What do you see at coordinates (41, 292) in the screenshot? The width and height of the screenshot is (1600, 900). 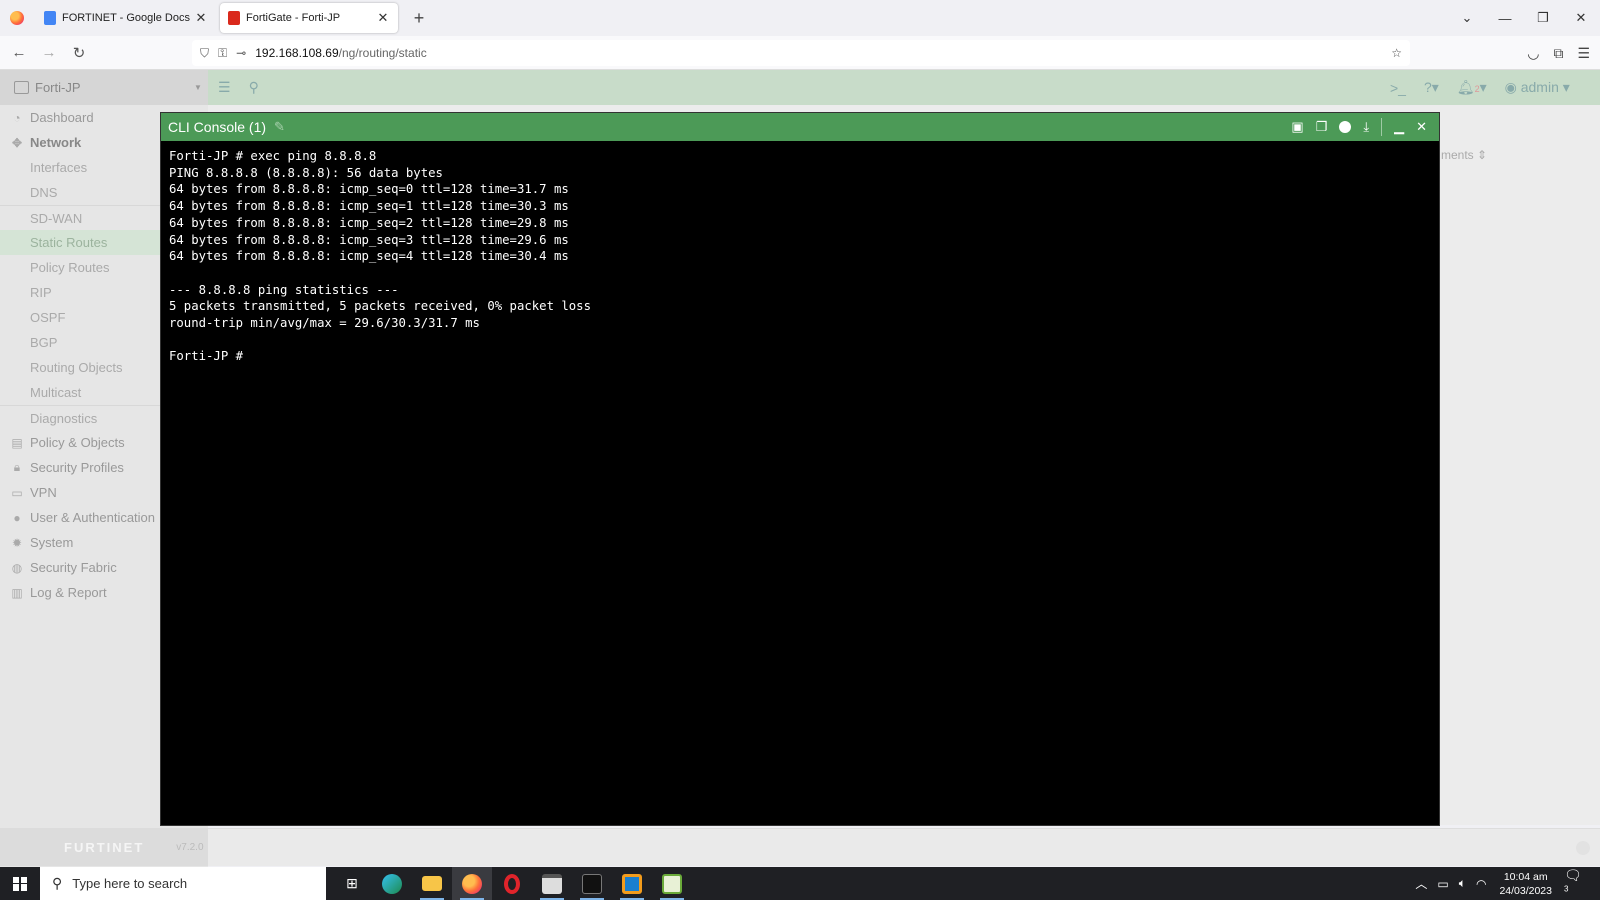 I see `sidebar-item-label: RIP` at bounding box center [41, 292].